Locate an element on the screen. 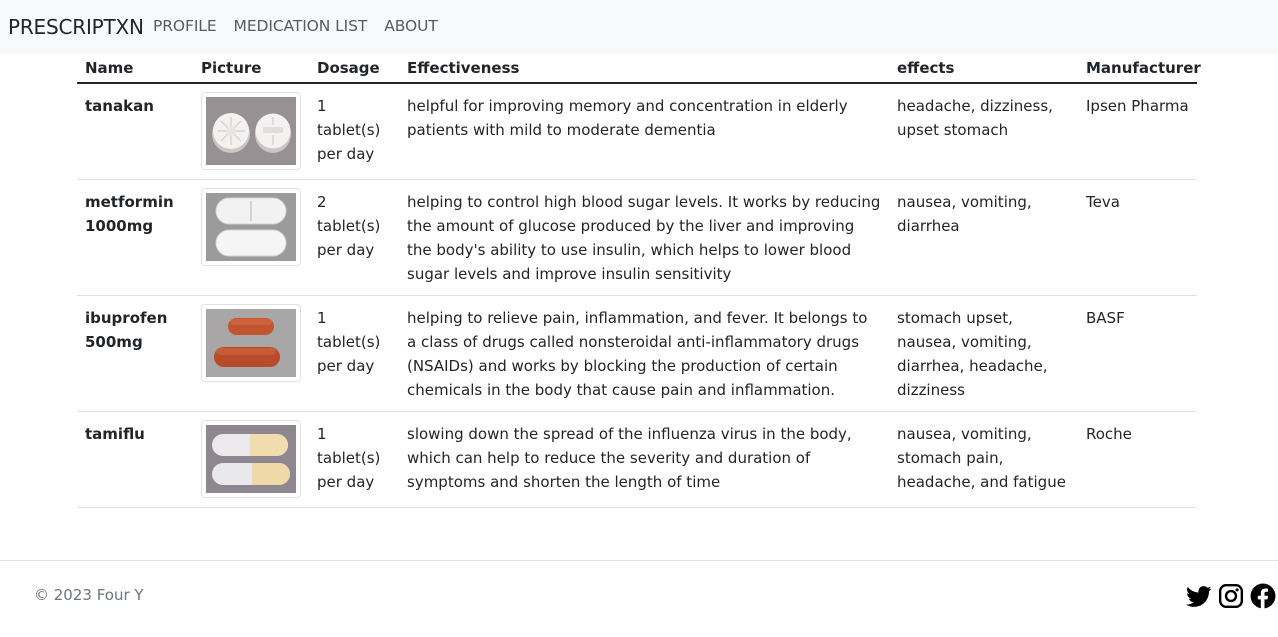  header-dosage: Dosage is located at coordinates (354, 69).